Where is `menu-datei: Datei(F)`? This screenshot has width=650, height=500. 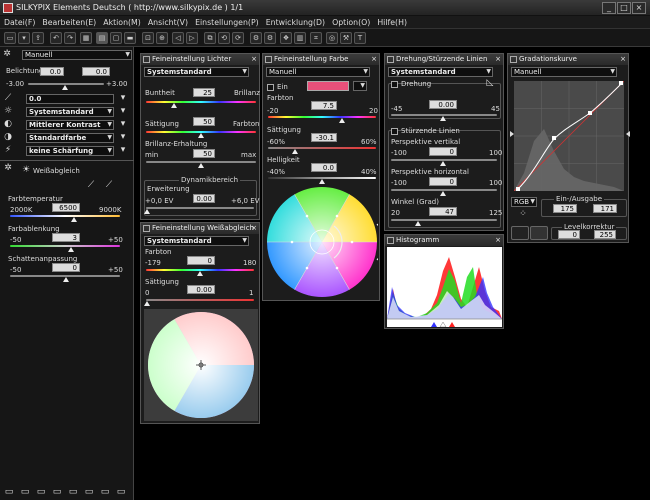 menu-datei: Datei(F) is located at coordinates (19, 22).